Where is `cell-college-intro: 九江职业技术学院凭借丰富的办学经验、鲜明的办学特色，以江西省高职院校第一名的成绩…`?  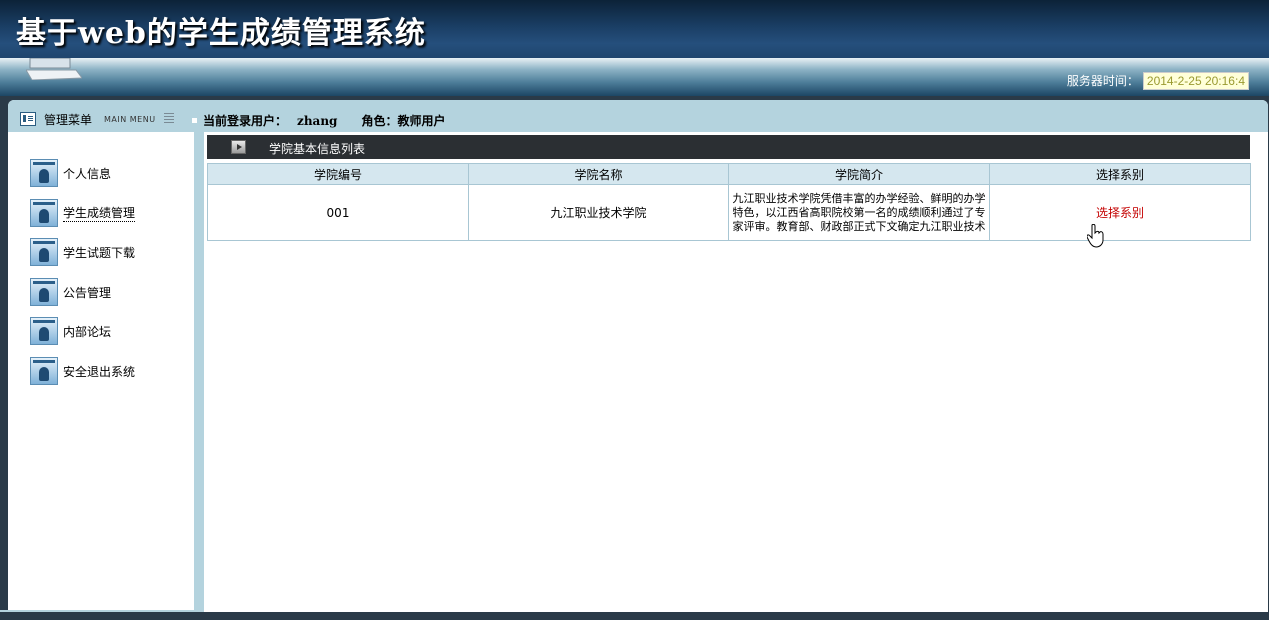 cell-college-intro: 九江职业技术学院凭借丰富的办学经验、鲜明的办学特色，以江西省高职院校第一名的成绩… is located at coordinates (859, 212).